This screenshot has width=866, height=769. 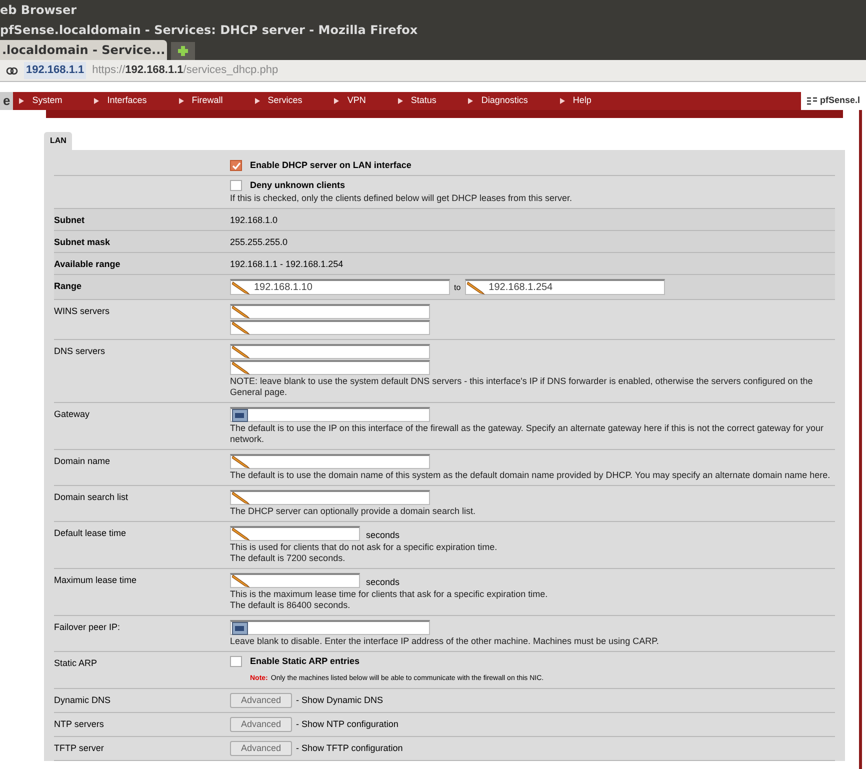 What do you see at coordinates (531, 475) in the screenshot?
I see `help-text: The default is to use the domain name of this system as the default domain name provided by DHCP. You may specify an alternate domain name here.` at bounding box center [531, 475].